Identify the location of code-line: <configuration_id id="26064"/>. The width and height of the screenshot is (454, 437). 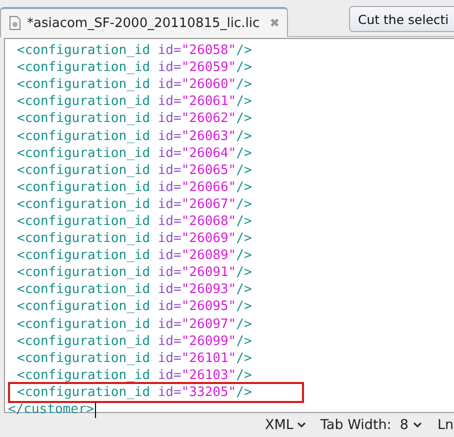
(134, 153).